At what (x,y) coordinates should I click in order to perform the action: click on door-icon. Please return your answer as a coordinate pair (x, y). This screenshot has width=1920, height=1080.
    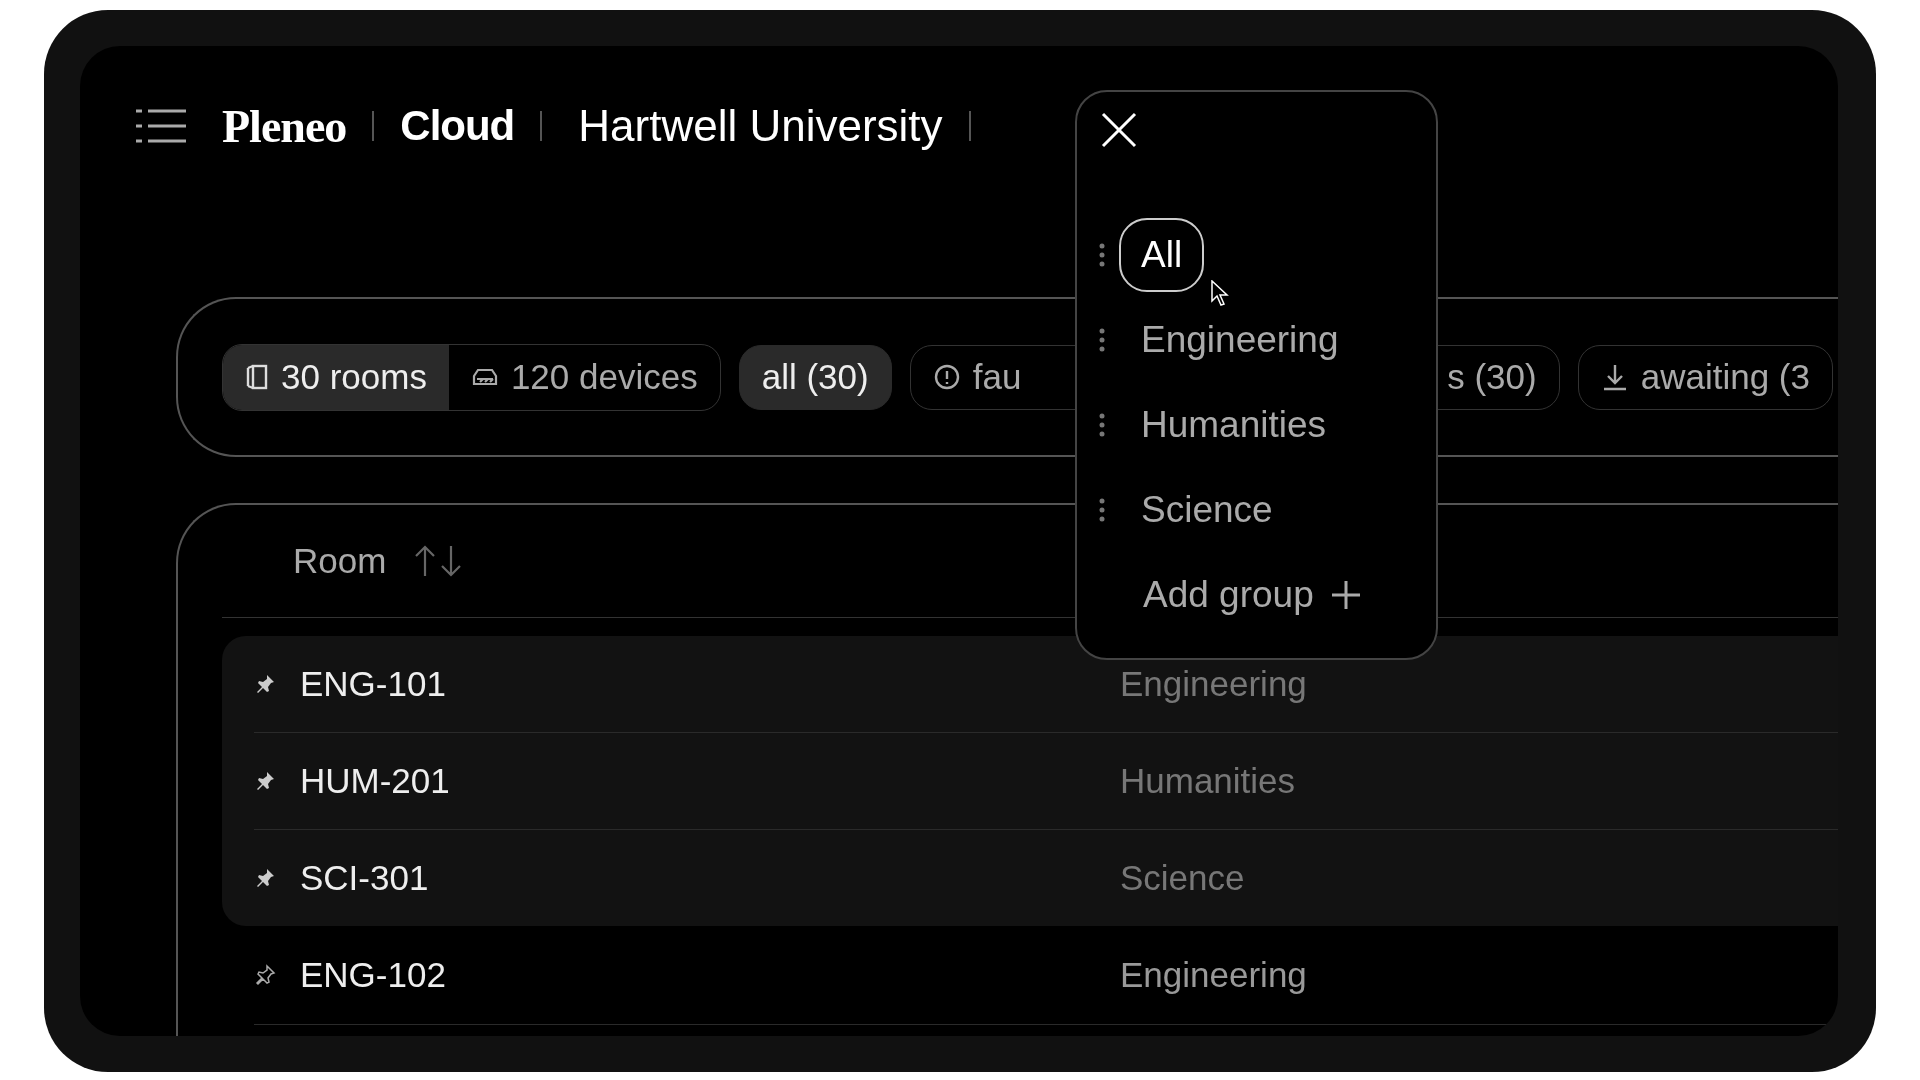
    Looking at the image, I should click on (257, 377).